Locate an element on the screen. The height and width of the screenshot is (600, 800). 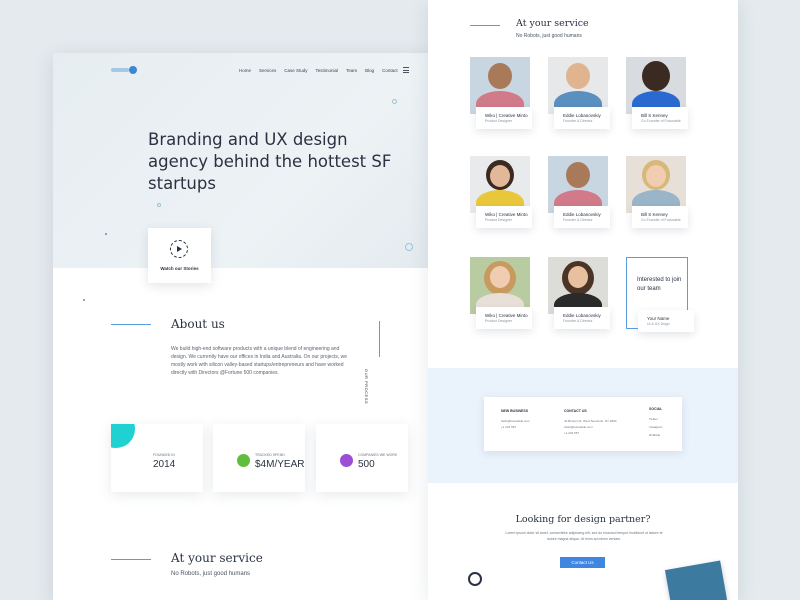
stats-icon is located at coordinates (243, 460).